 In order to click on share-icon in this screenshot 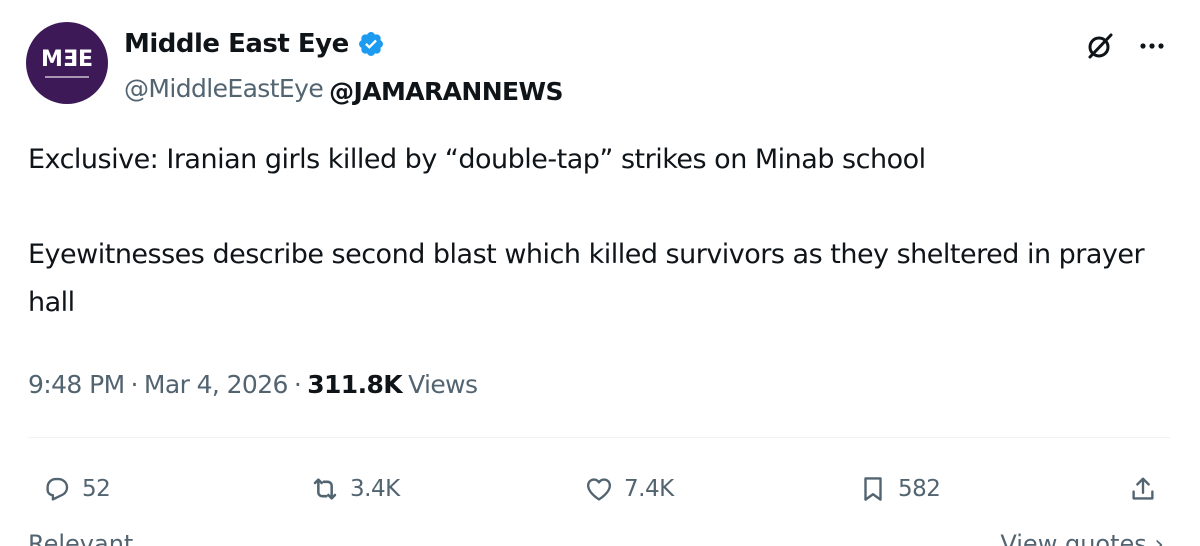, I will do `click(1143, 489)`.